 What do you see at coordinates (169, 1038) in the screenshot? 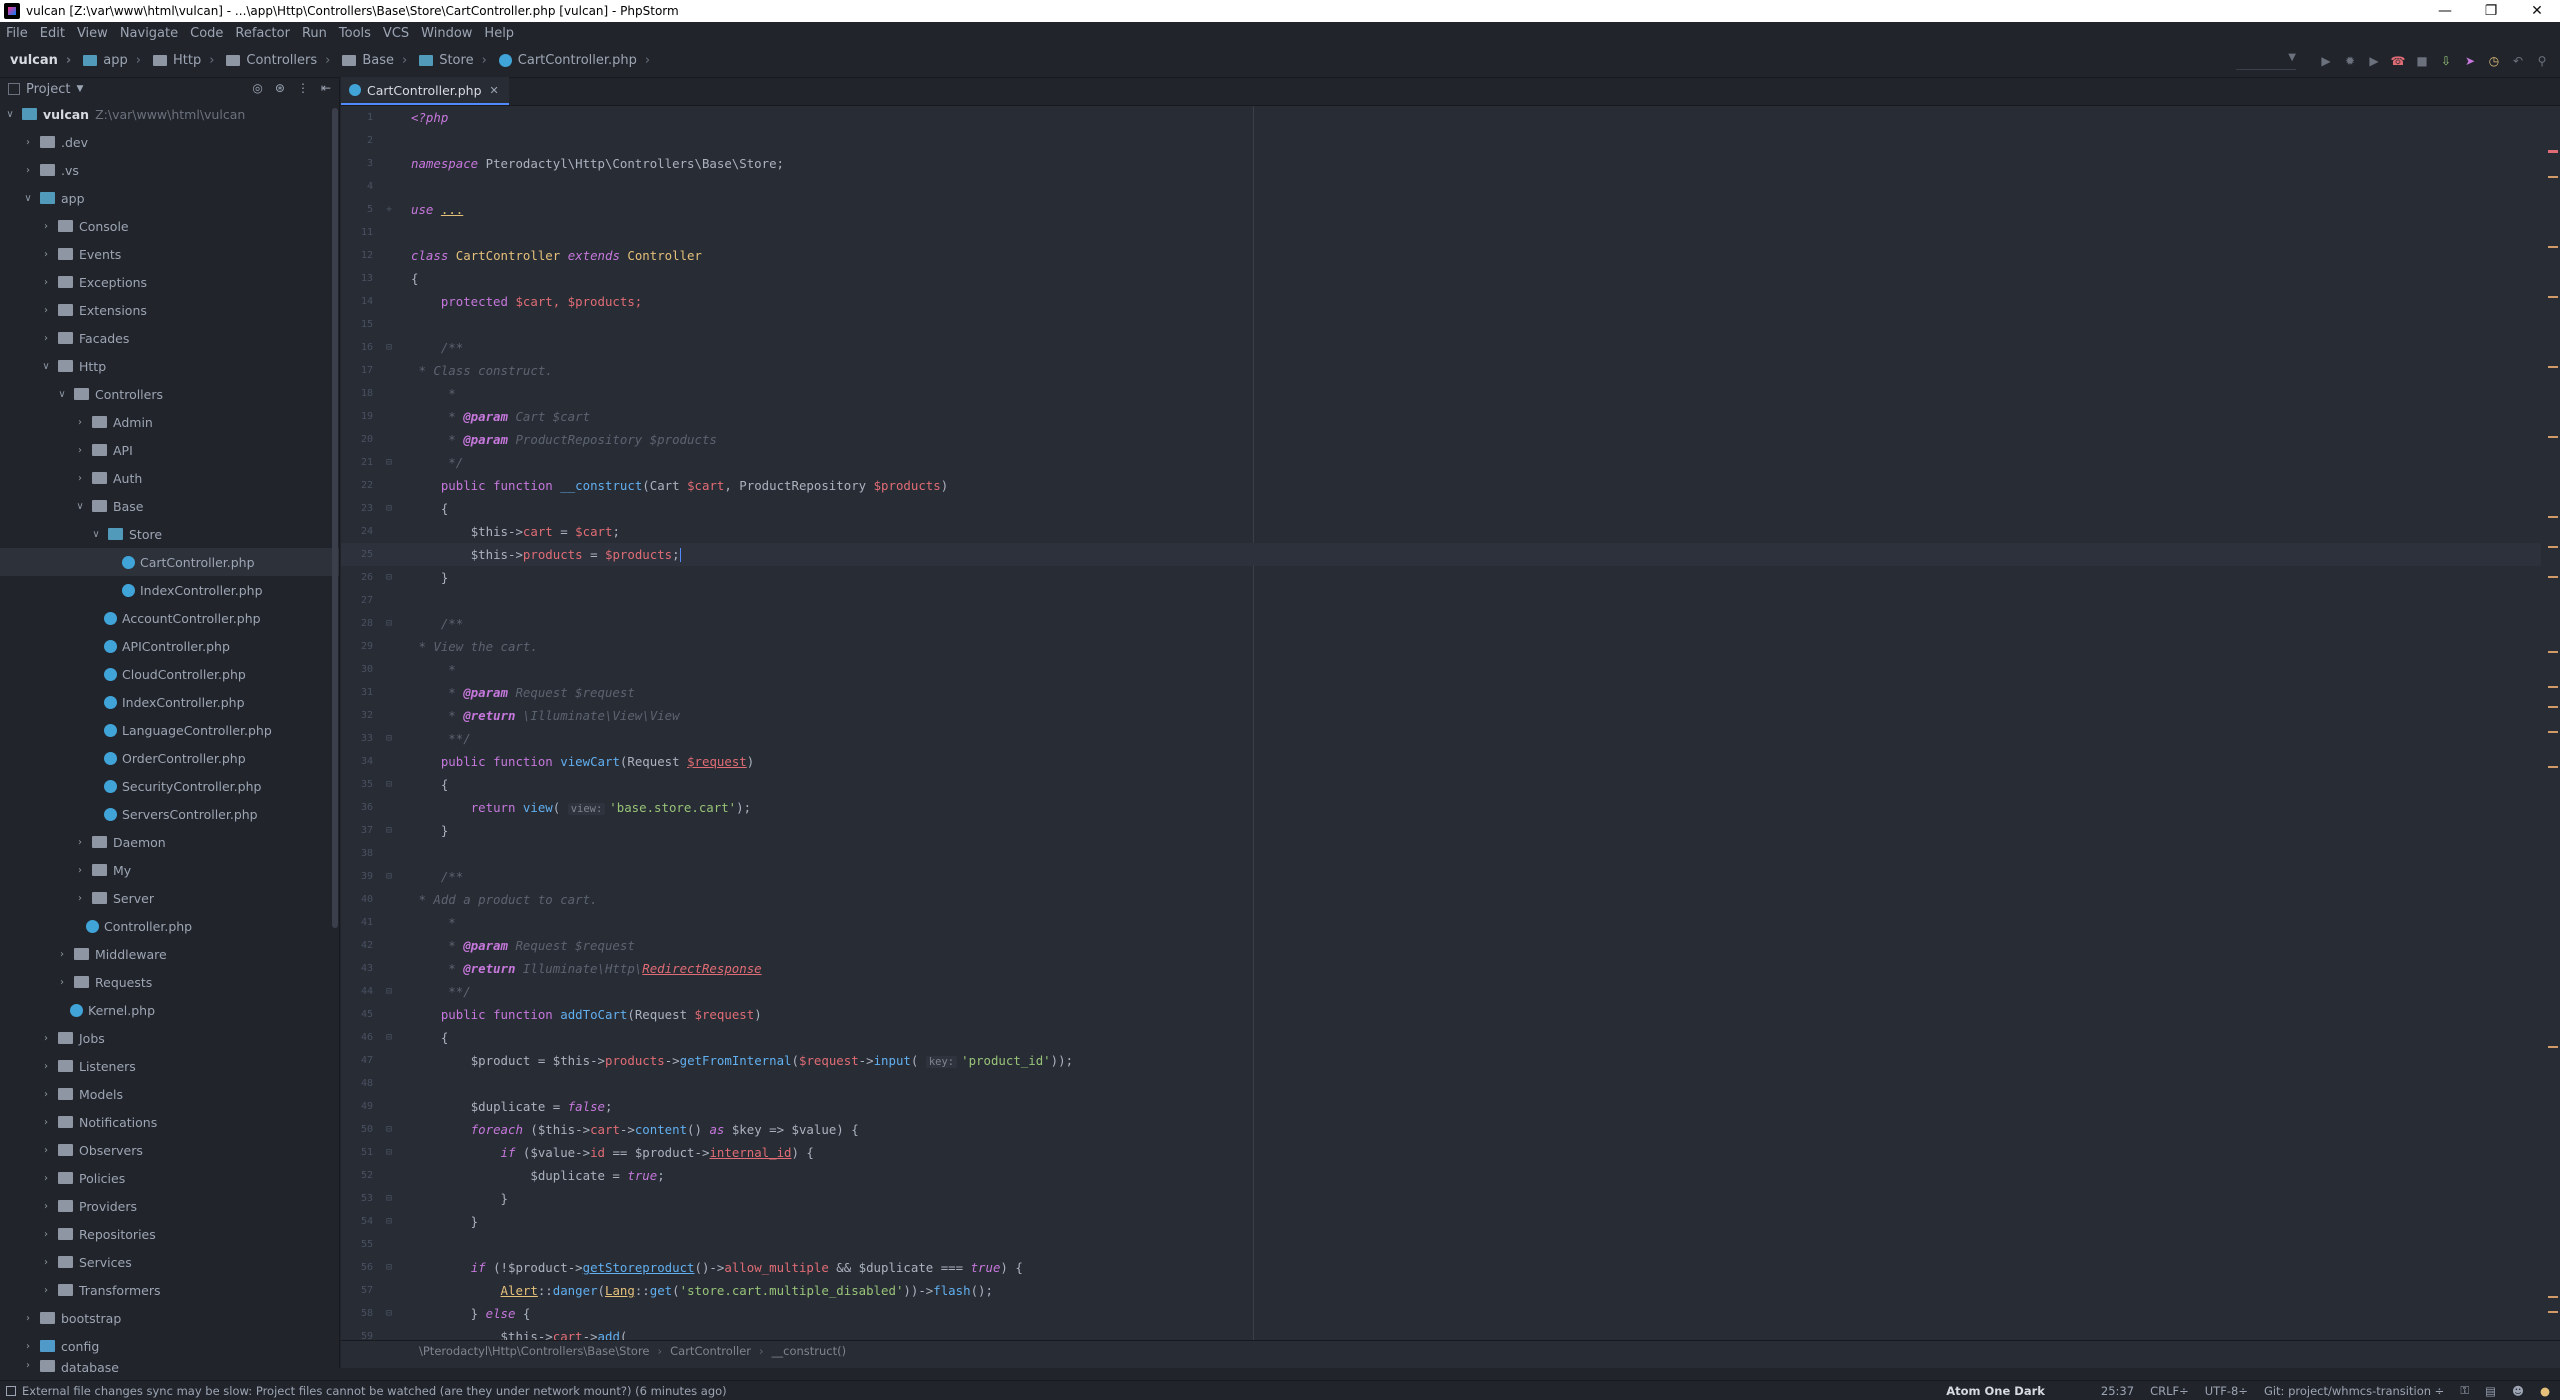
I see `tree-item-jobs: › Jobs` at bounding box center [169, 1038].